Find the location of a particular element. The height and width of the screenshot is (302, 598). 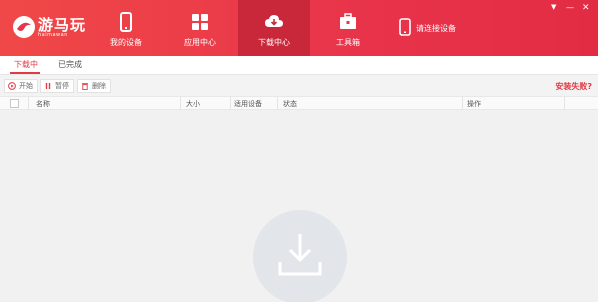

nav-item-app-center: 应用中心 is located at coordinates (200, 28).